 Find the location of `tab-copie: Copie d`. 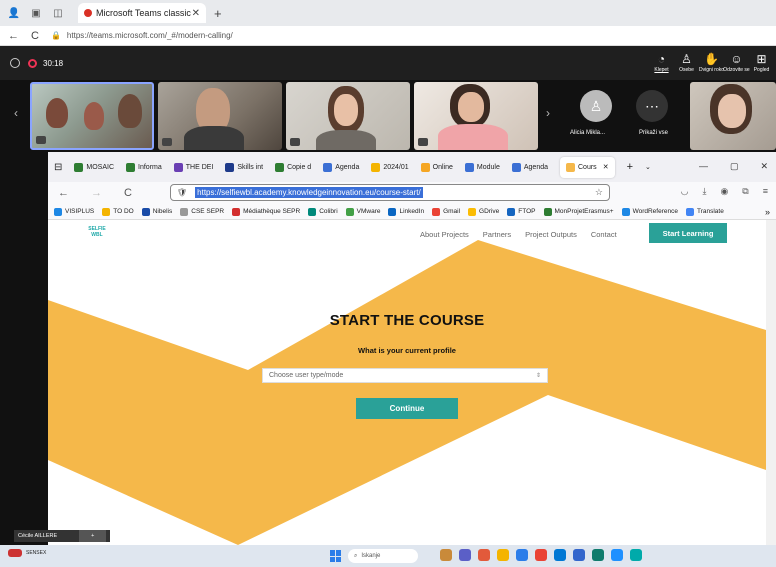

tab-copie: Copie d is located at coordinates (293, 167).